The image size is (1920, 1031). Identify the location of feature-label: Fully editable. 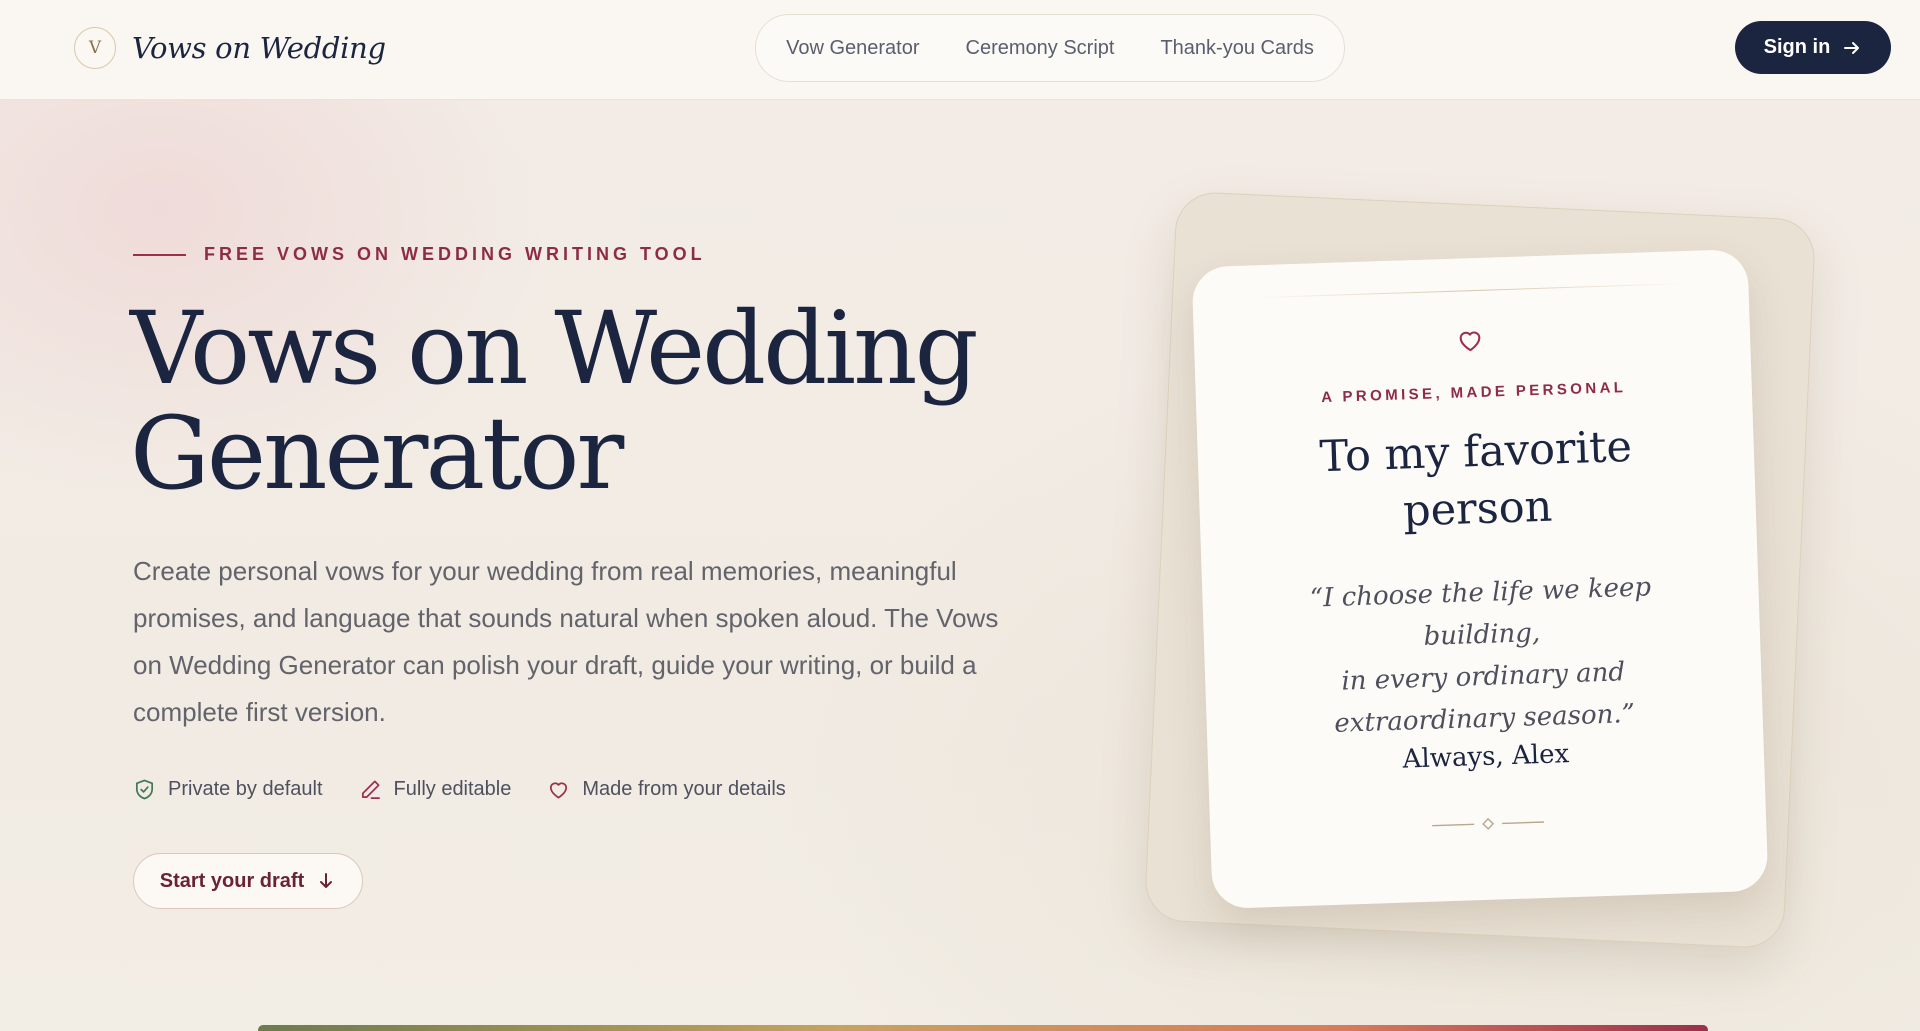
(452, 789).